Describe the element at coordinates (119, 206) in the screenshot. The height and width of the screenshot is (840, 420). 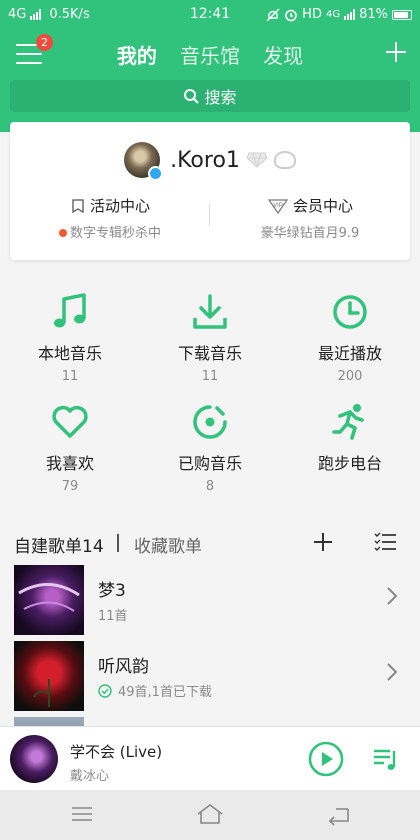
I see `activity-title: 活动中心` at that location.